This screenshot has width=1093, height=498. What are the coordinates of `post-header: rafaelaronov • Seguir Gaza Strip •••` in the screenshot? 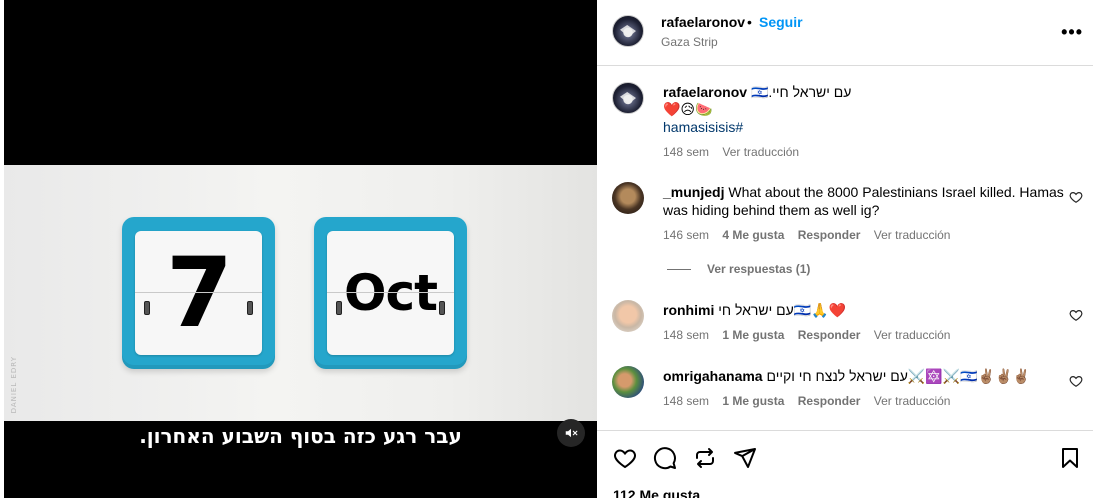 It's located at (845, 33).